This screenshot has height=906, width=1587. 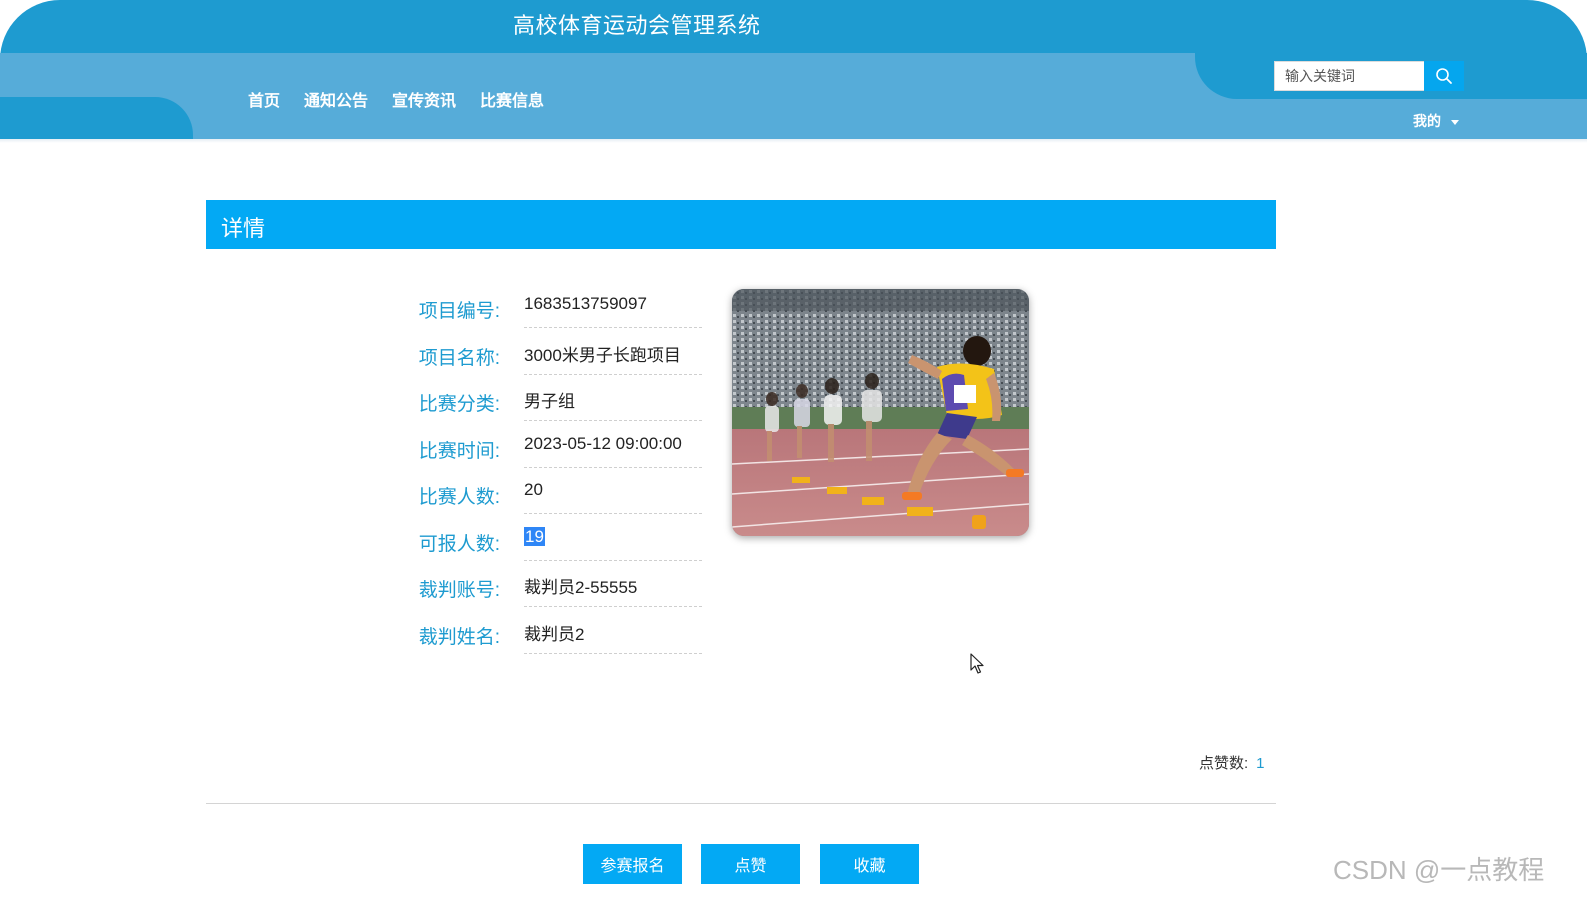 I want to click on field-row-project-name: 项目名称: 3000米男子长跑项目, so click(x=555, y=360).